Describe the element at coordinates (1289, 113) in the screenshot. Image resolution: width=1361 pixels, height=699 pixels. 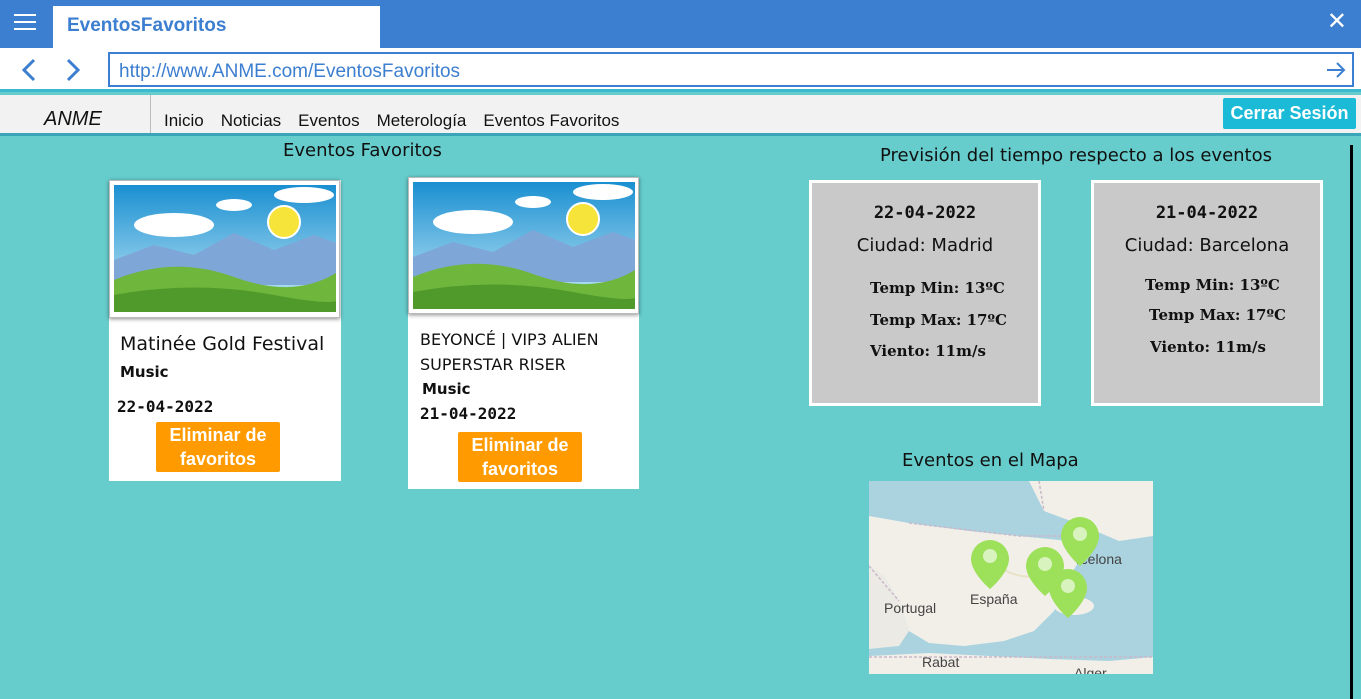
I see `logout-button: Cerrar Sesión` at that location.